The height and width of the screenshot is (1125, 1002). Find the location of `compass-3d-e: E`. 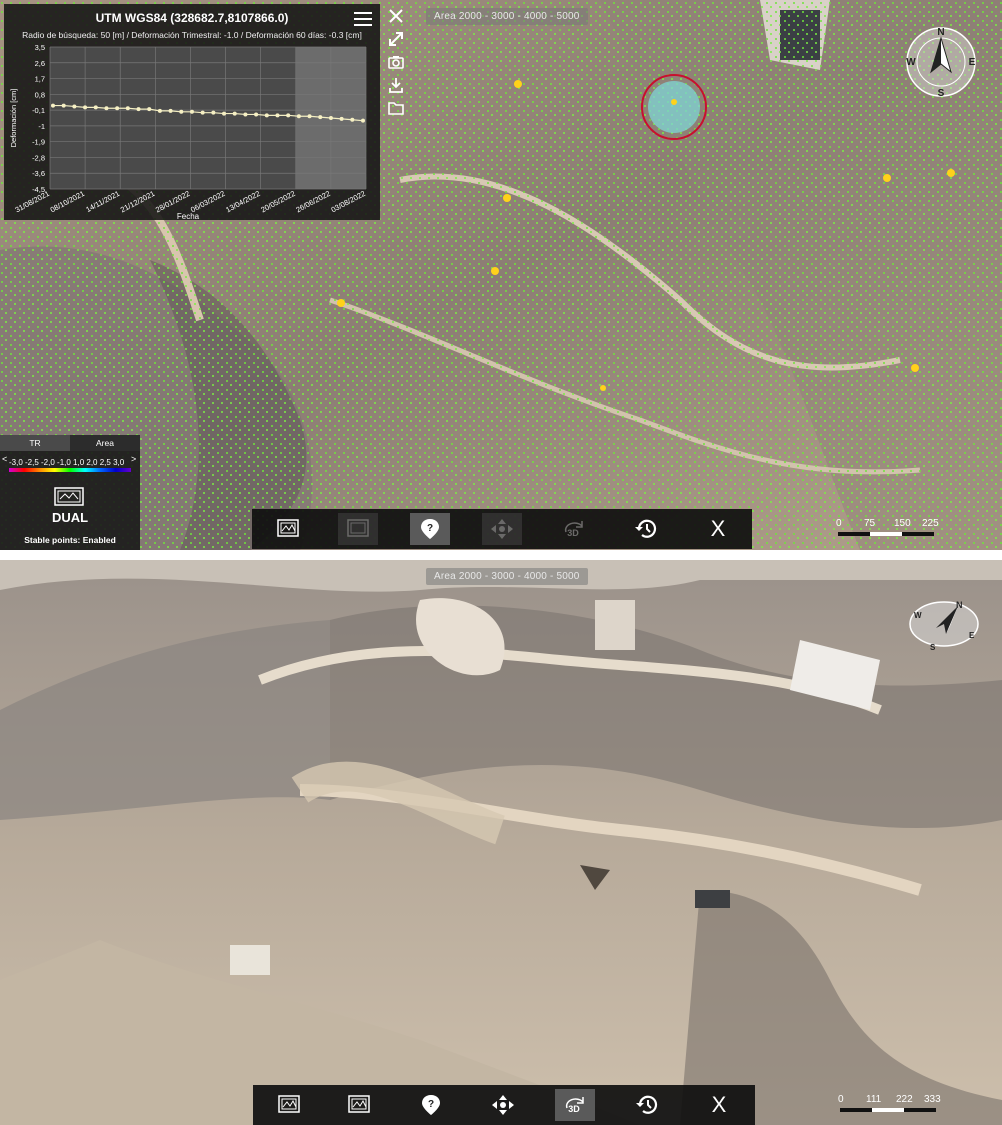

compass-3d-e: E is located at coordinates (972, 635).